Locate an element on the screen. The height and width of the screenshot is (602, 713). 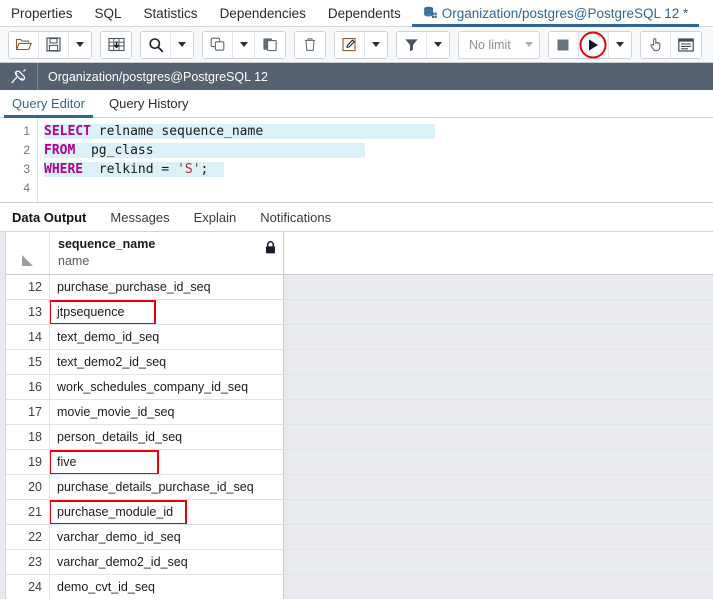
sequence-name-cell: text_demo_id_seq is located at coordinates (167, 337).